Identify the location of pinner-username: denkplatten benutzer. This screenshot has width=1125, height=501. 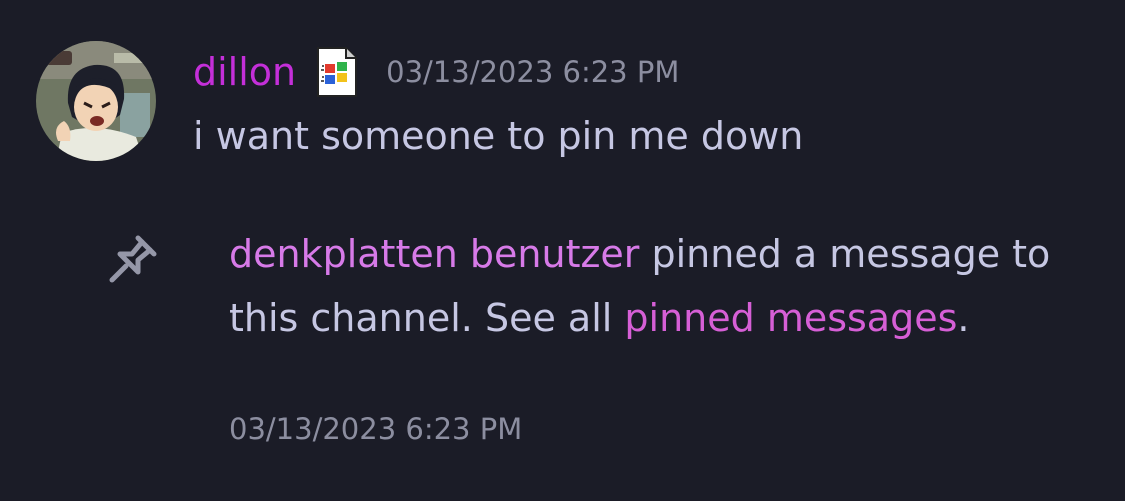
(434, 254).